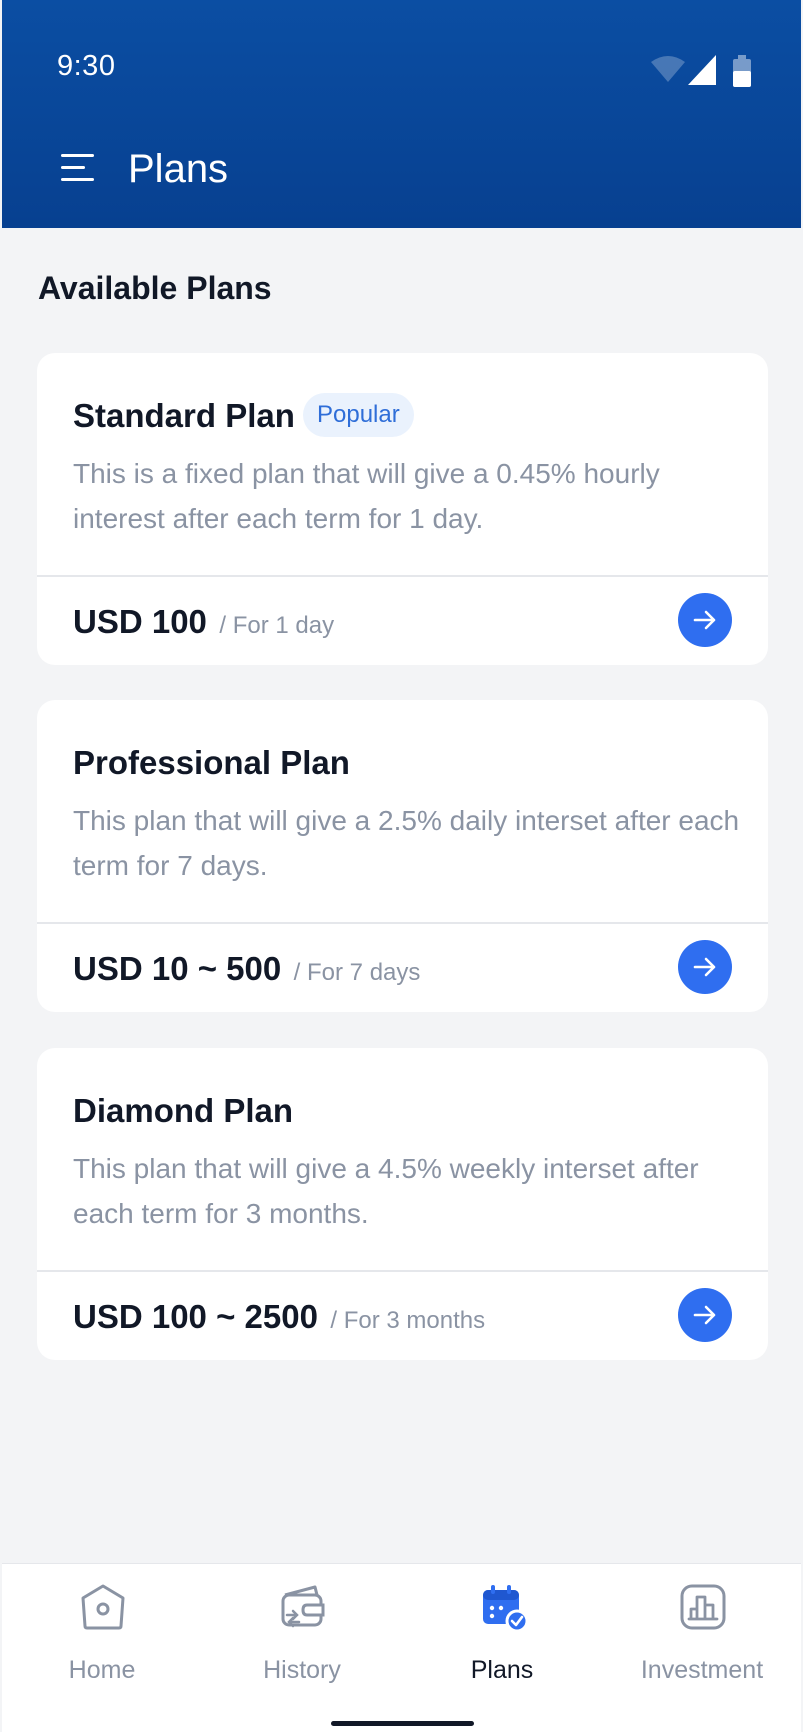  What do you see at coordinates (302, 1670) in the screenshot?
I see `nav-label: History` at bounding box center [302, 1670].